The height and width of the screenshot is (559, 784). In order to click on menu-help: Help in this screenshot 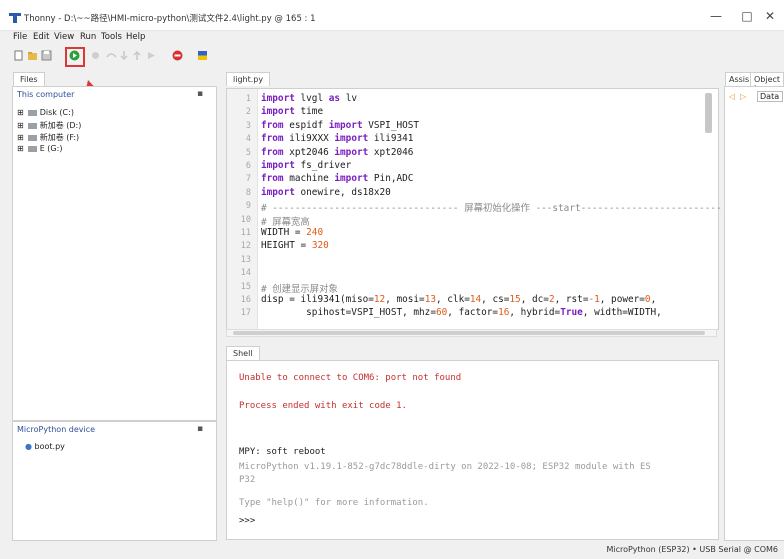, I will do `click(135, 37)`.